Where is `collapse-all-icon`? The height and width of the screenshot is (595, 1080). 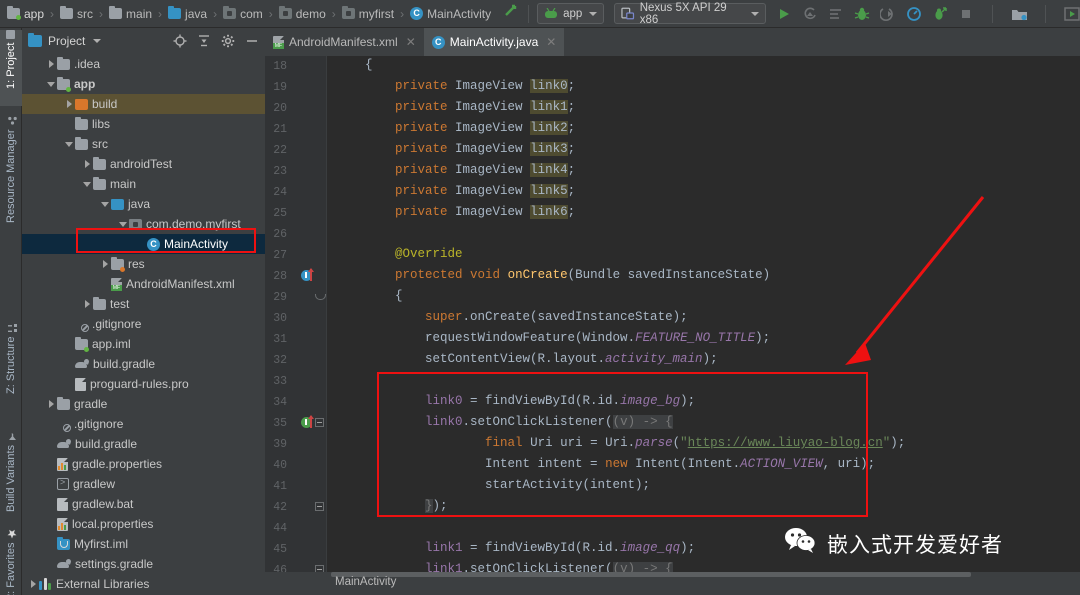
collapse-all-icon is located at coordinates (204, 41).